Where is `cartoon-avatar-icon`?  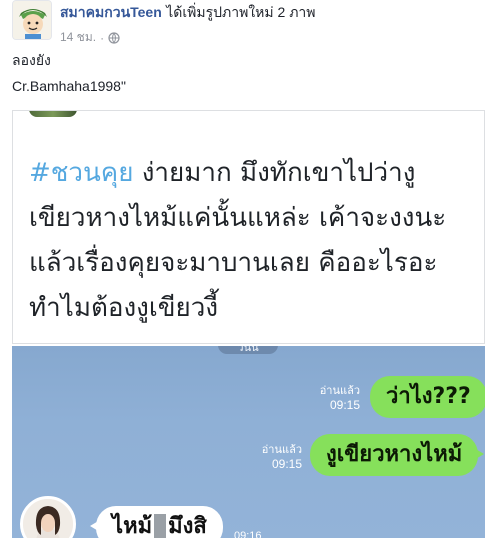 cartoon-avatar-icon is located at coordinates (32, 20).